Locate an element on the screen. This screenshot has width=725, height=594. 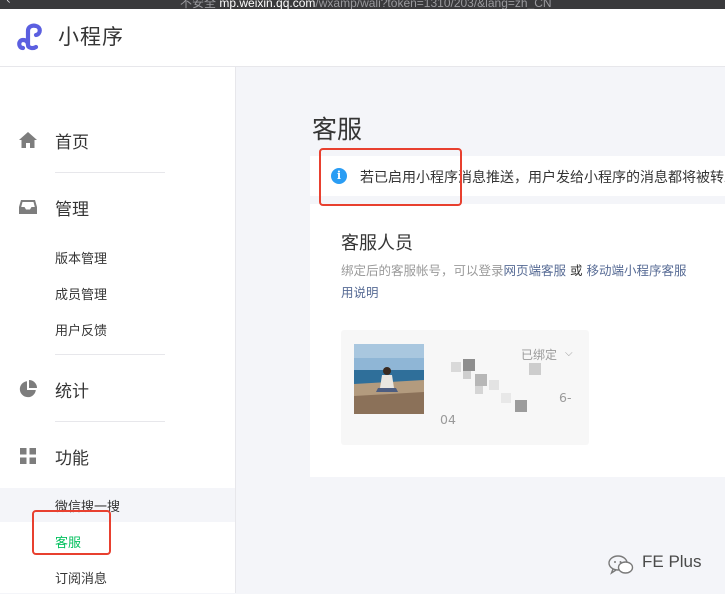
sidebar-item-stats: 统计 is located at coordinates (117, 389).